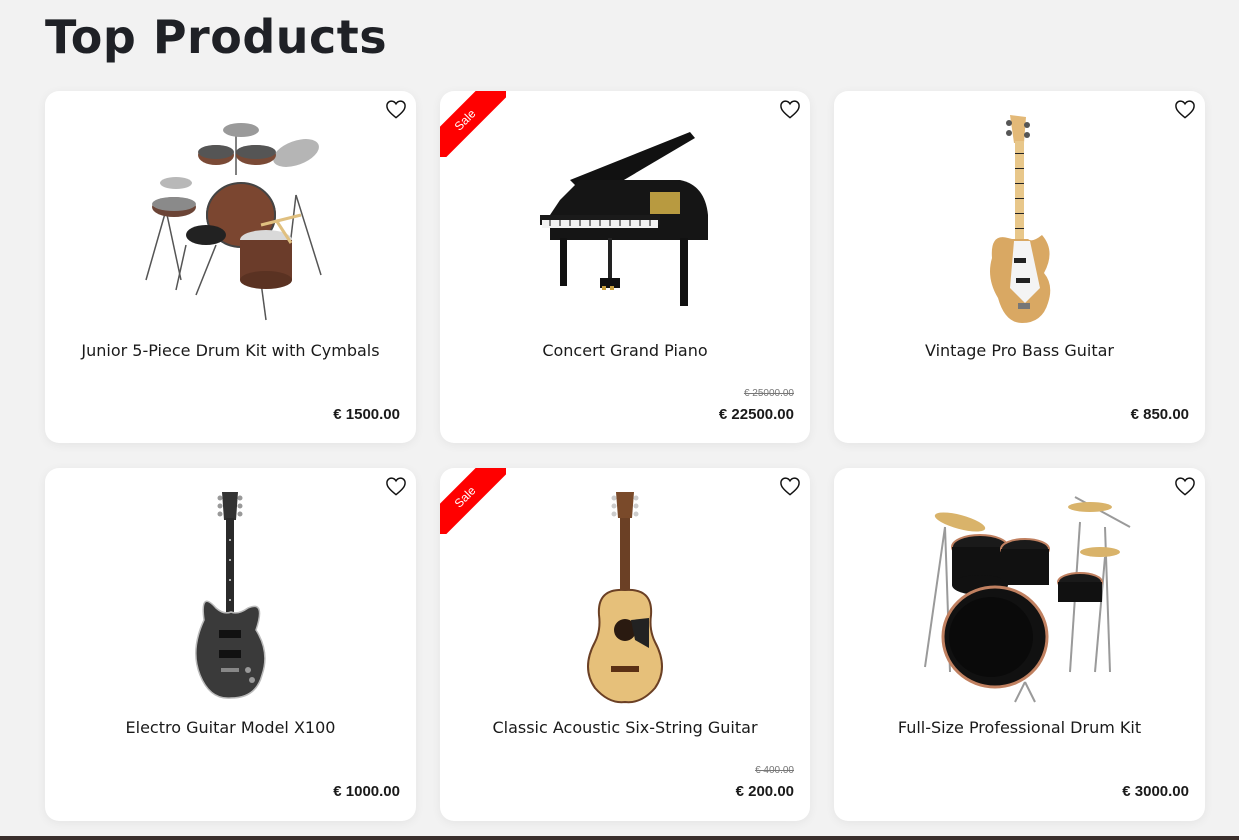 The width and height of the screenshot is (1239, 840). Describe the element at coordinates (774, 770) in the screenshot. I see `original-price: € 400.00` at that location.